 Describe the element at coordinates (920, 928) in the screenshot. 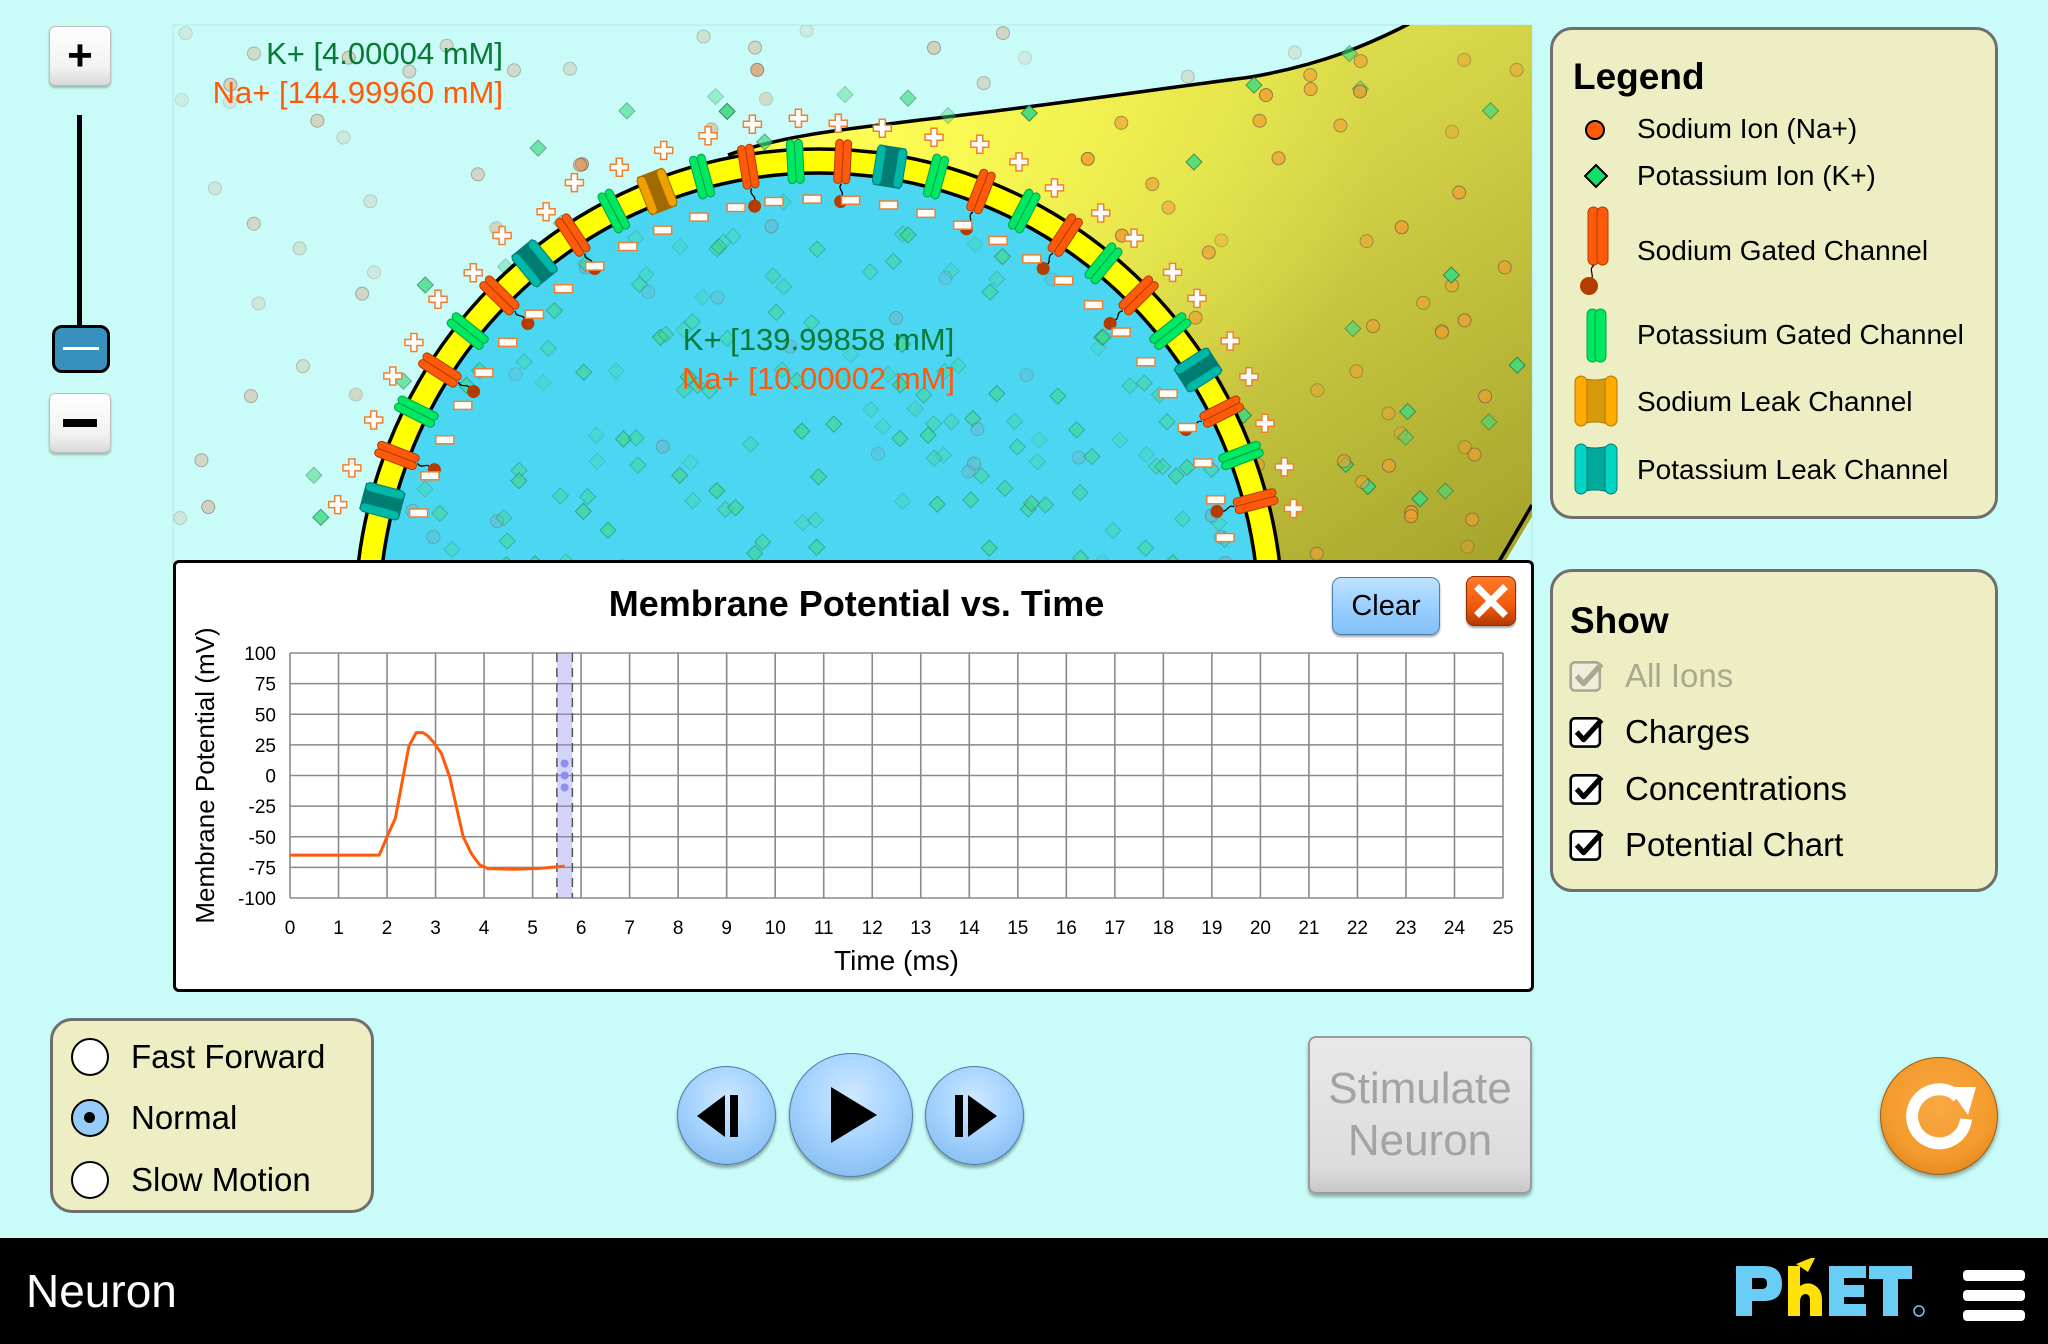

I see `x-tick-label: 13` at that location.